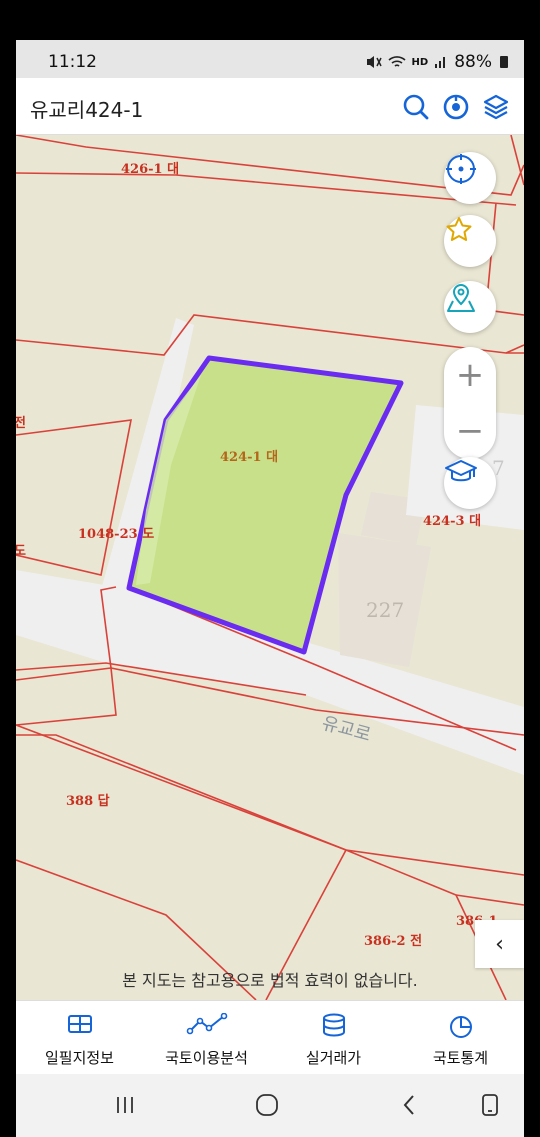 Image resolution: width=540 pixels, height=1137 pixels. I want to click on graduation-cap-icon, so click(461, 471).